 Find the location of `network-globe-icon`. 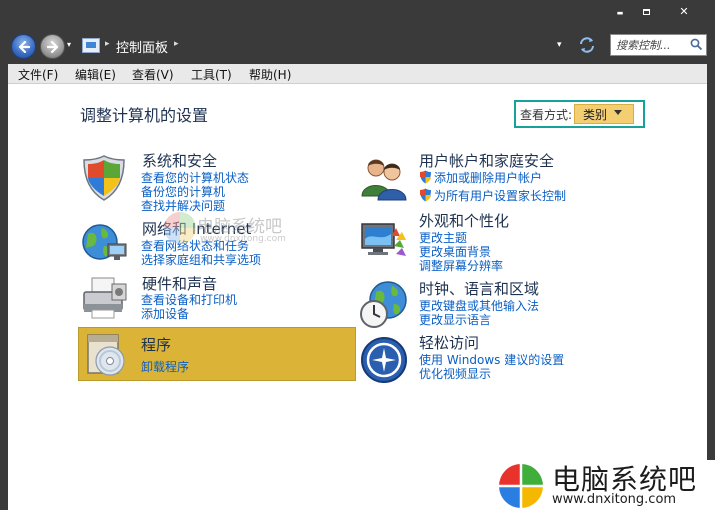

network-globe-icon is located at coordinates (104, 242).